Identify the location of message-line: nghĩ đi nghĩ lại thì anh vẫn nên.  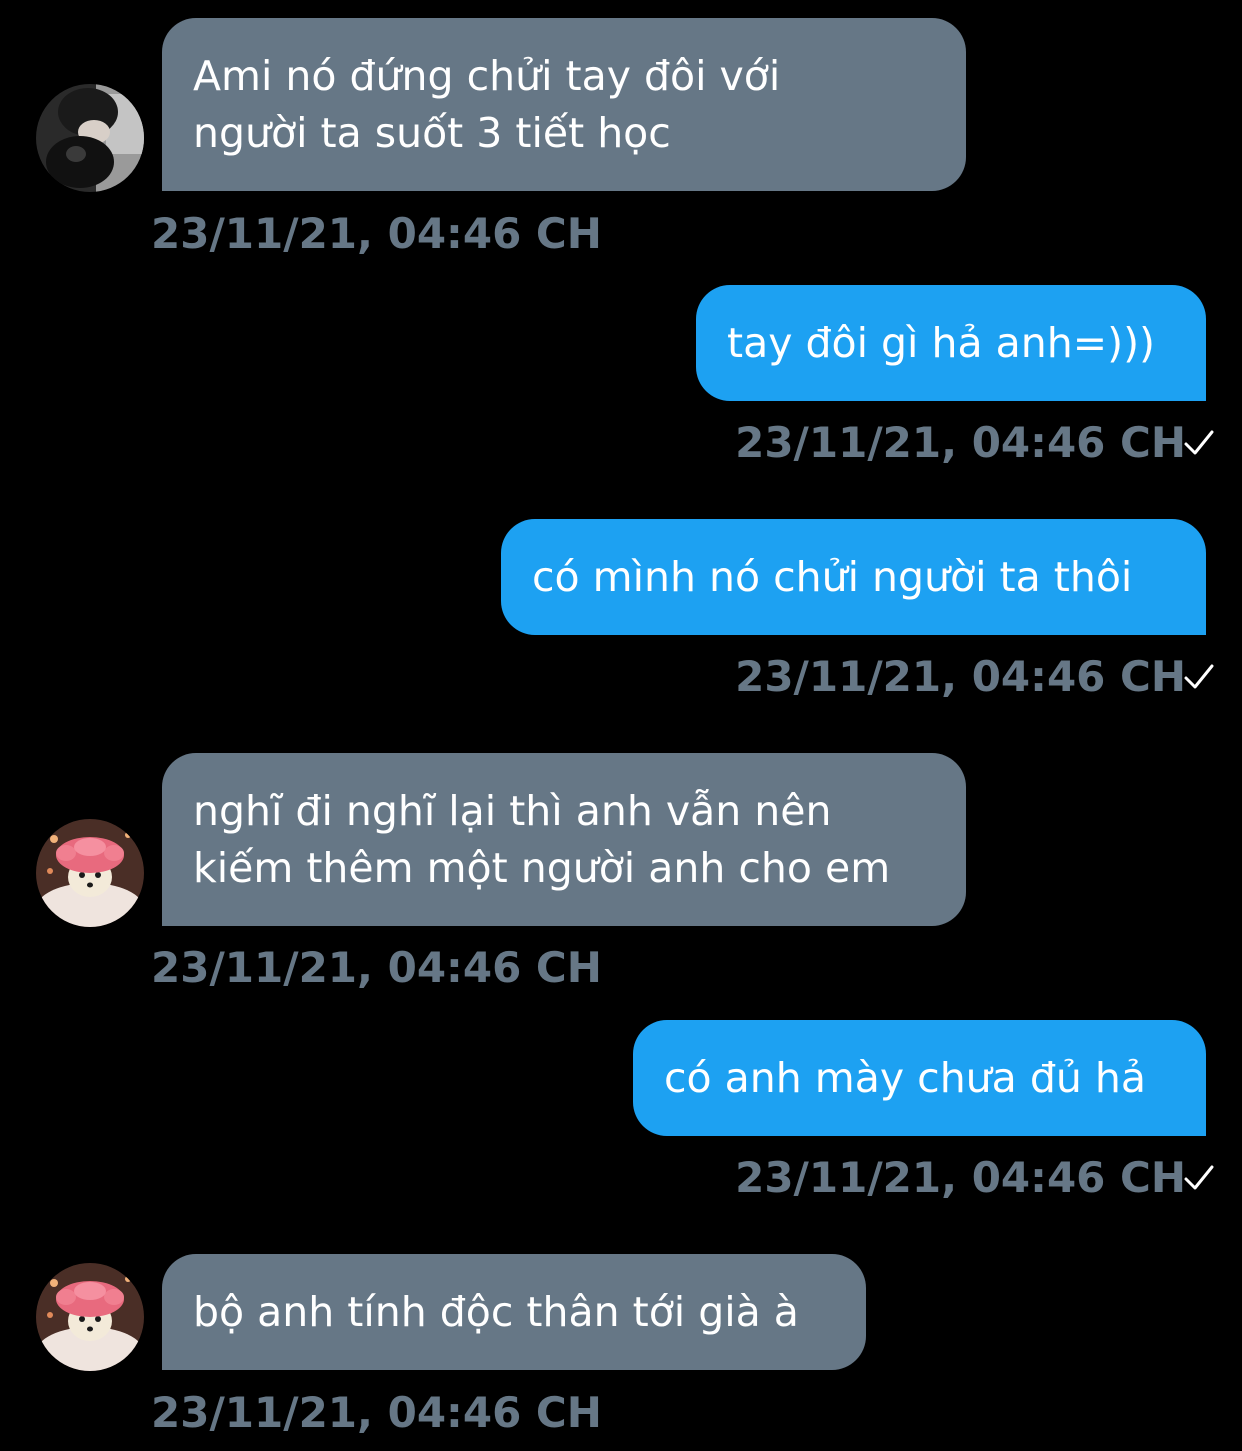
(512, 811).